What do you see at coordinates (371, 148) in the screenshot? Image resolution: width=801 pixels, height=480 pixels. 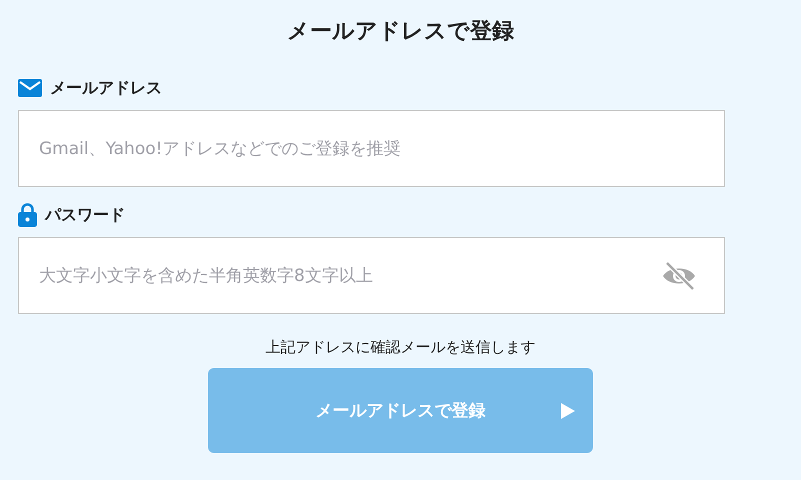 I see `email-field: Gmail、Yahoo!アドレスなどでのご登録を推奨` at bounding box center [371, 148].